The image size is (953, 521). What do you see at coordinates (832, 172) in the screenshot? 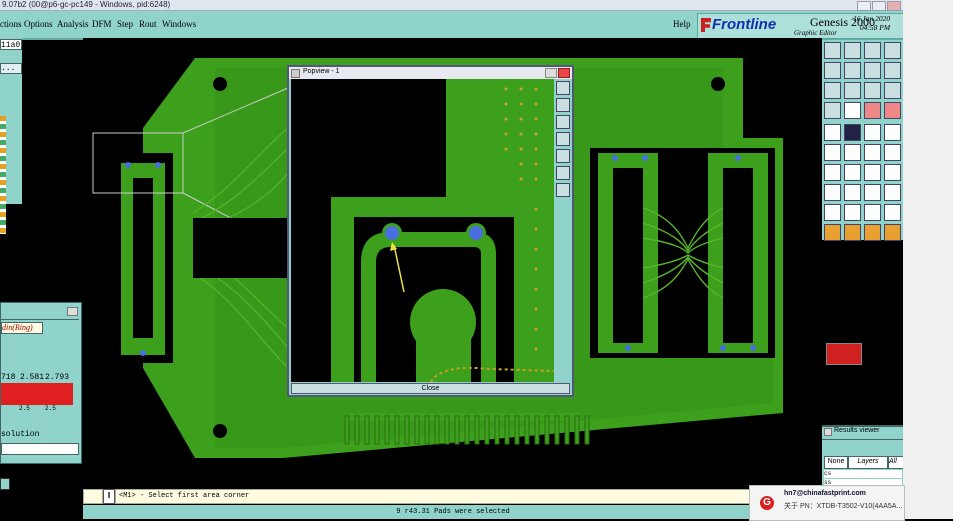
I see `tool-25-icon` at bounding box center [832, 172].